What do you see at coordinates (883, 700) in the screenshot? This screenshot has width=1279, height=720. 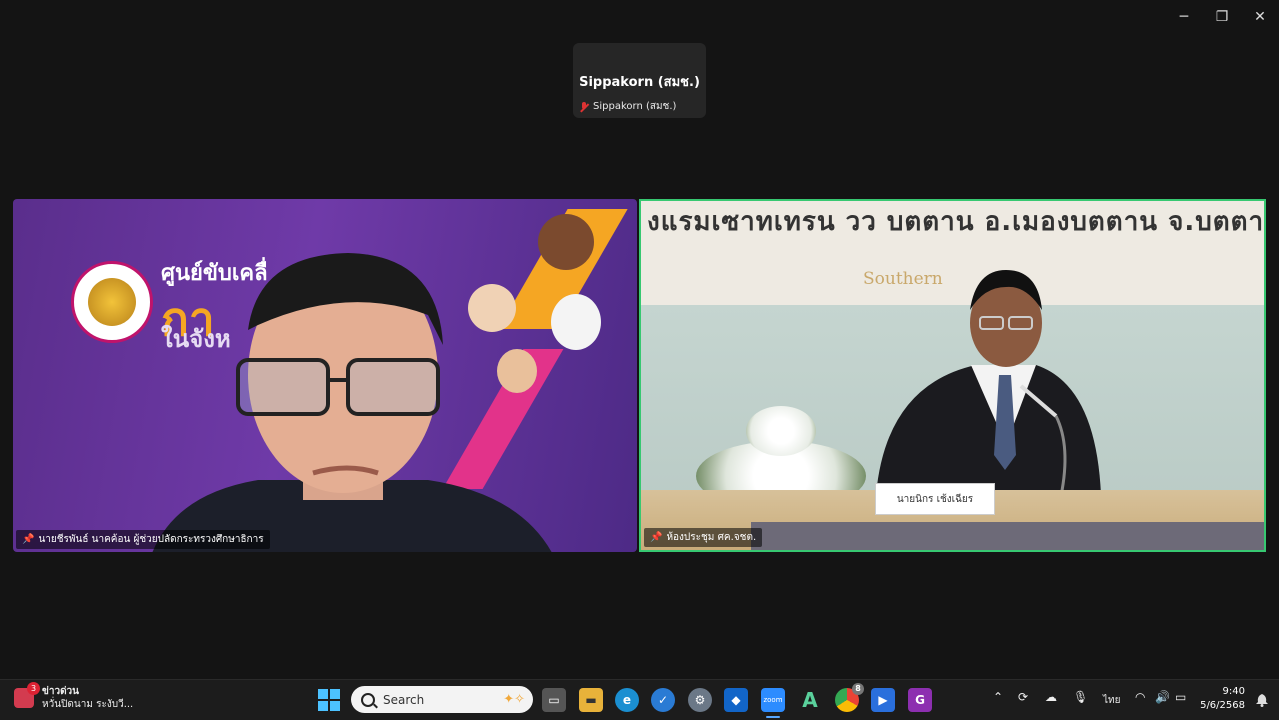 I see `video-player-icon: ▶` at bounding box center [883, 700].